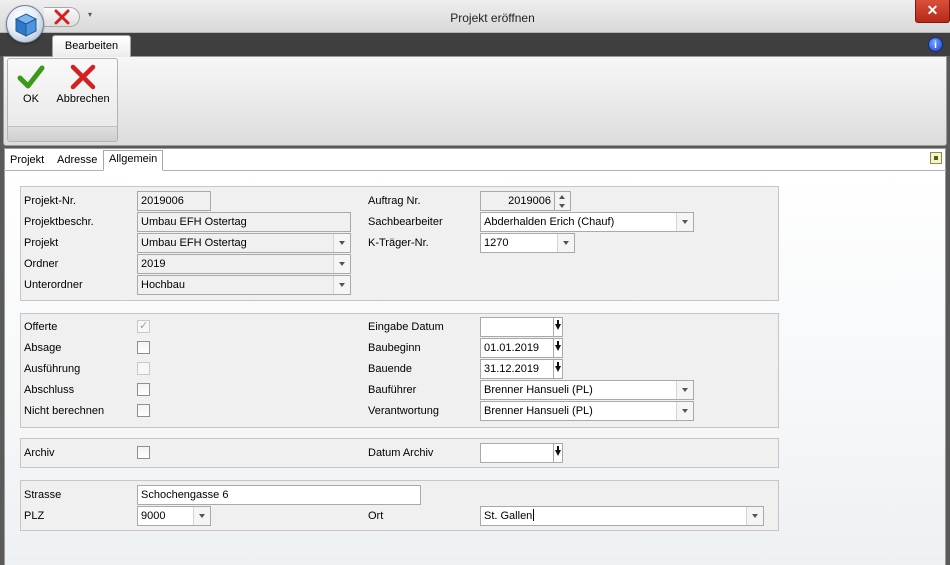  What do you see at coordinates (153, 516) in the screenshot?
I see `plz-value: 9000` at bounding box center [153, 516].